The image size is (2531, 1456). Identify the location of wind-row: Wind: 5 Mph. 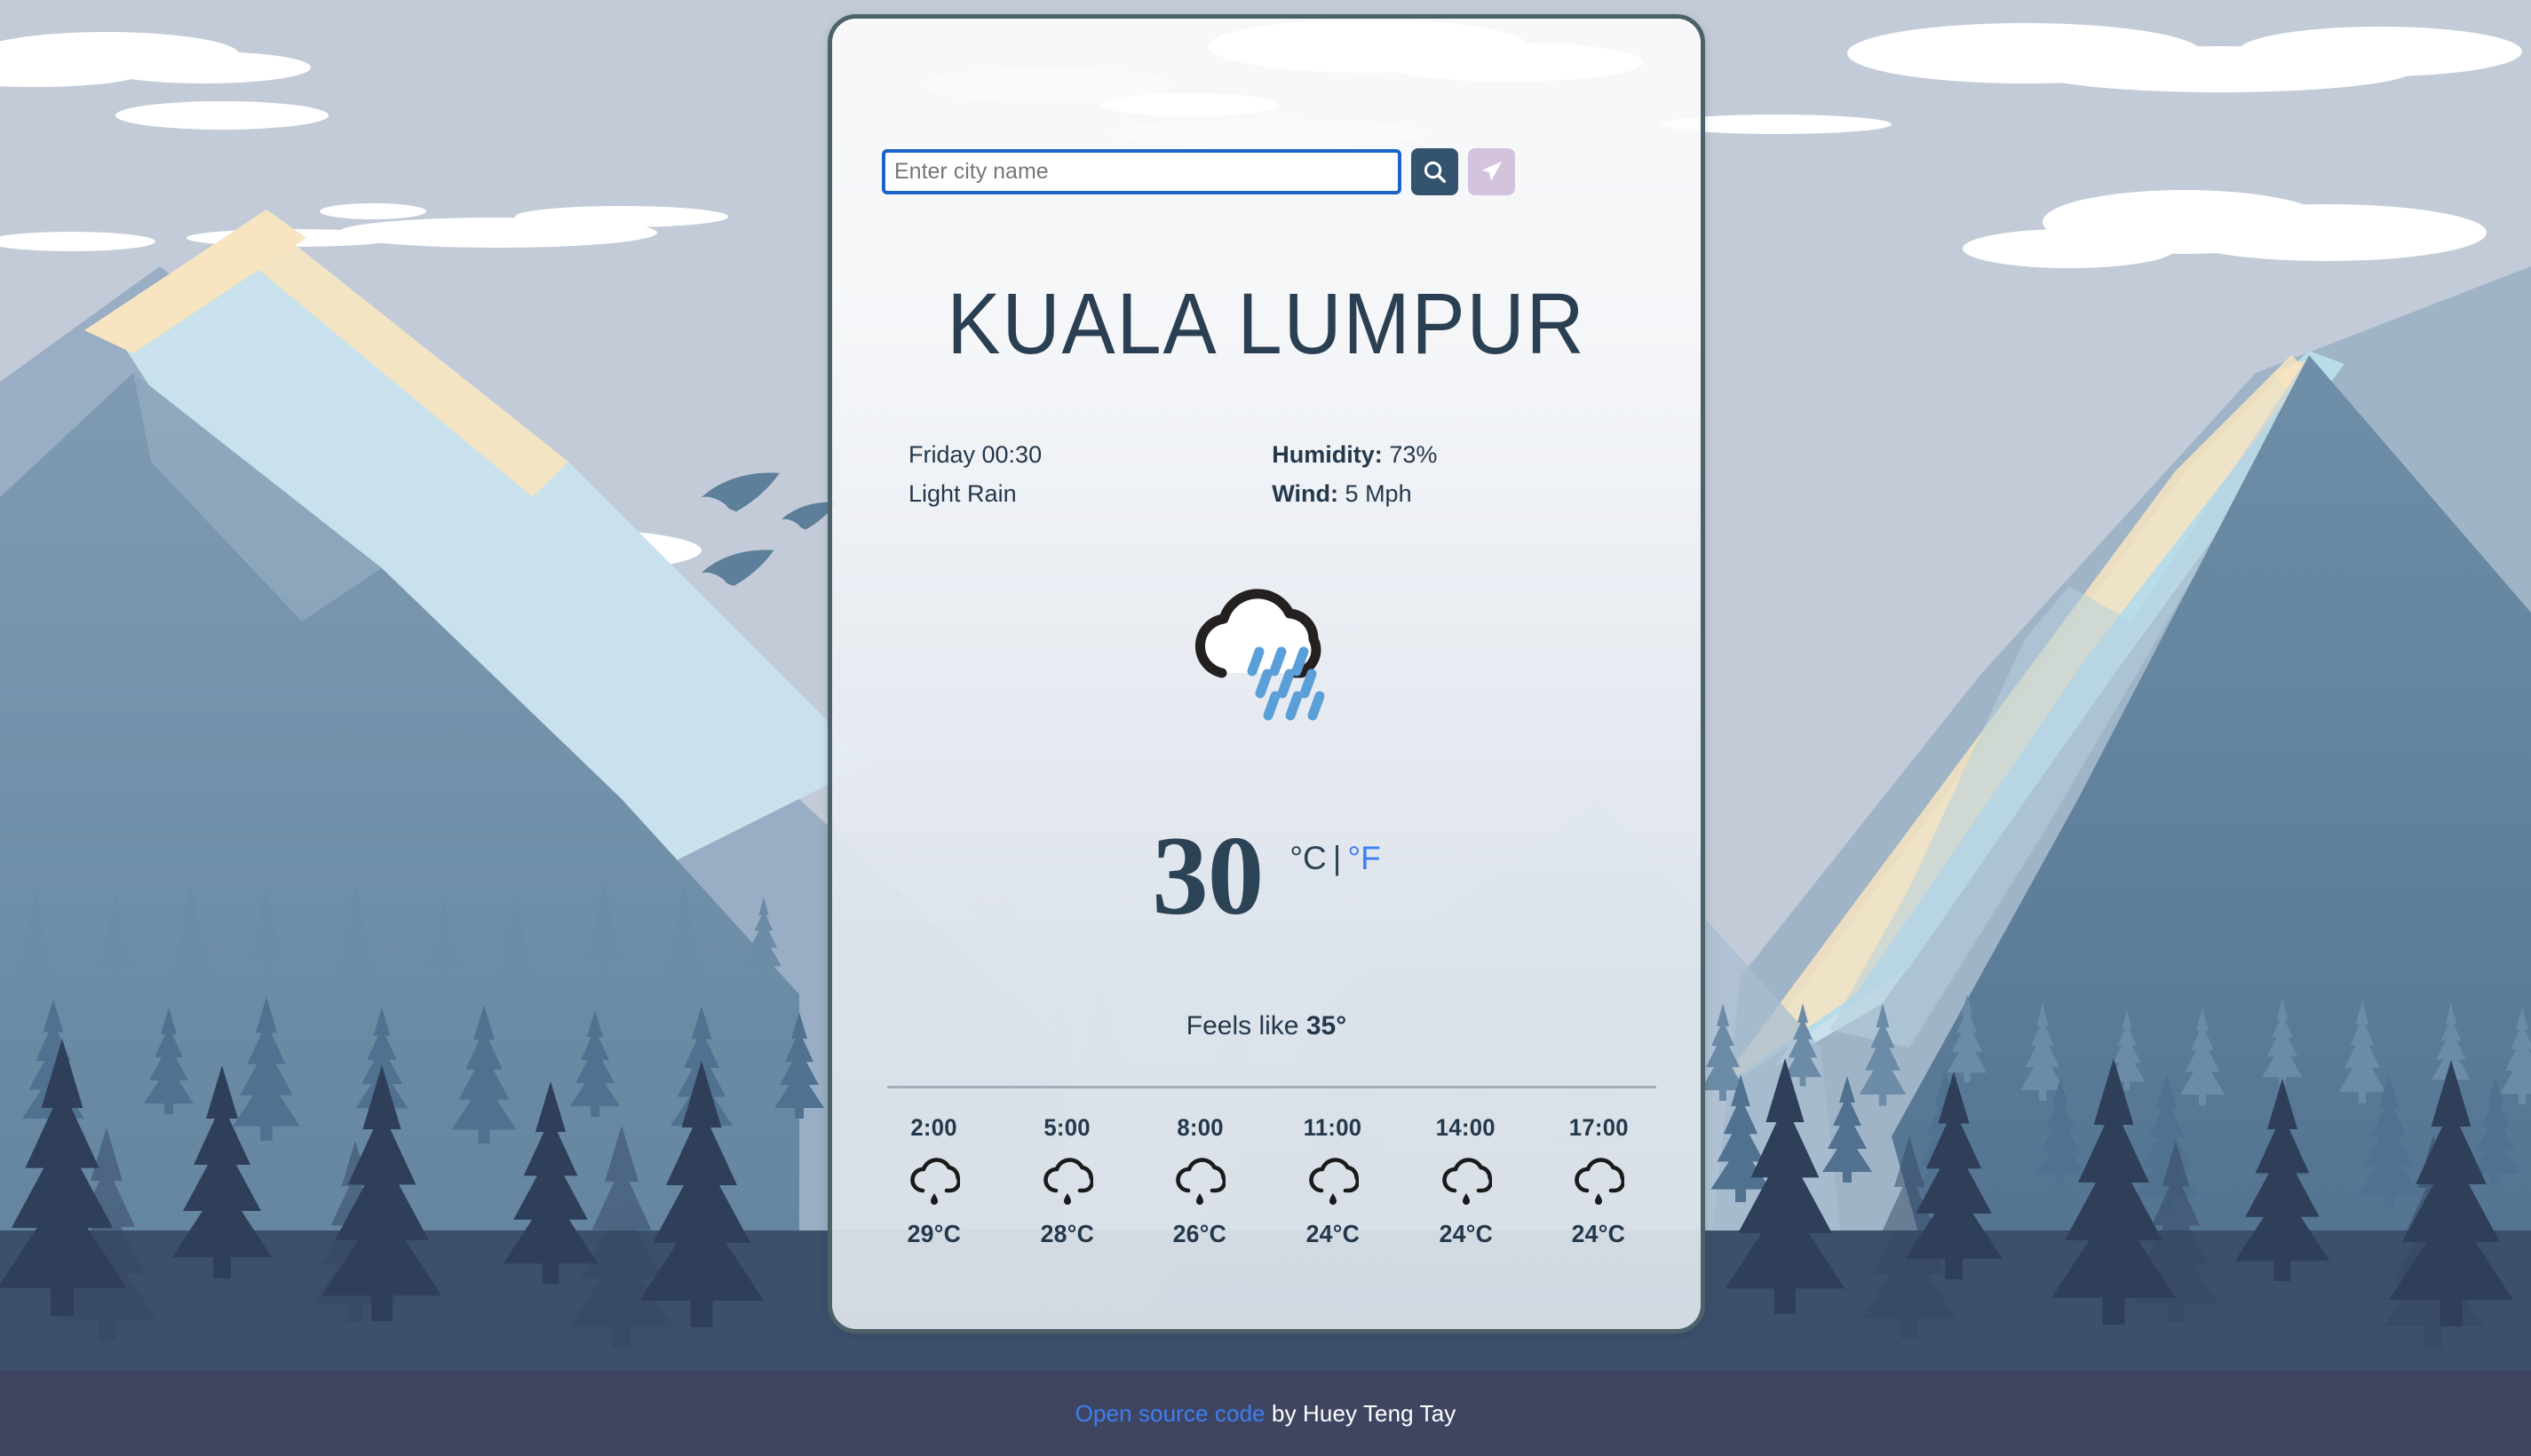
(1454, 494).